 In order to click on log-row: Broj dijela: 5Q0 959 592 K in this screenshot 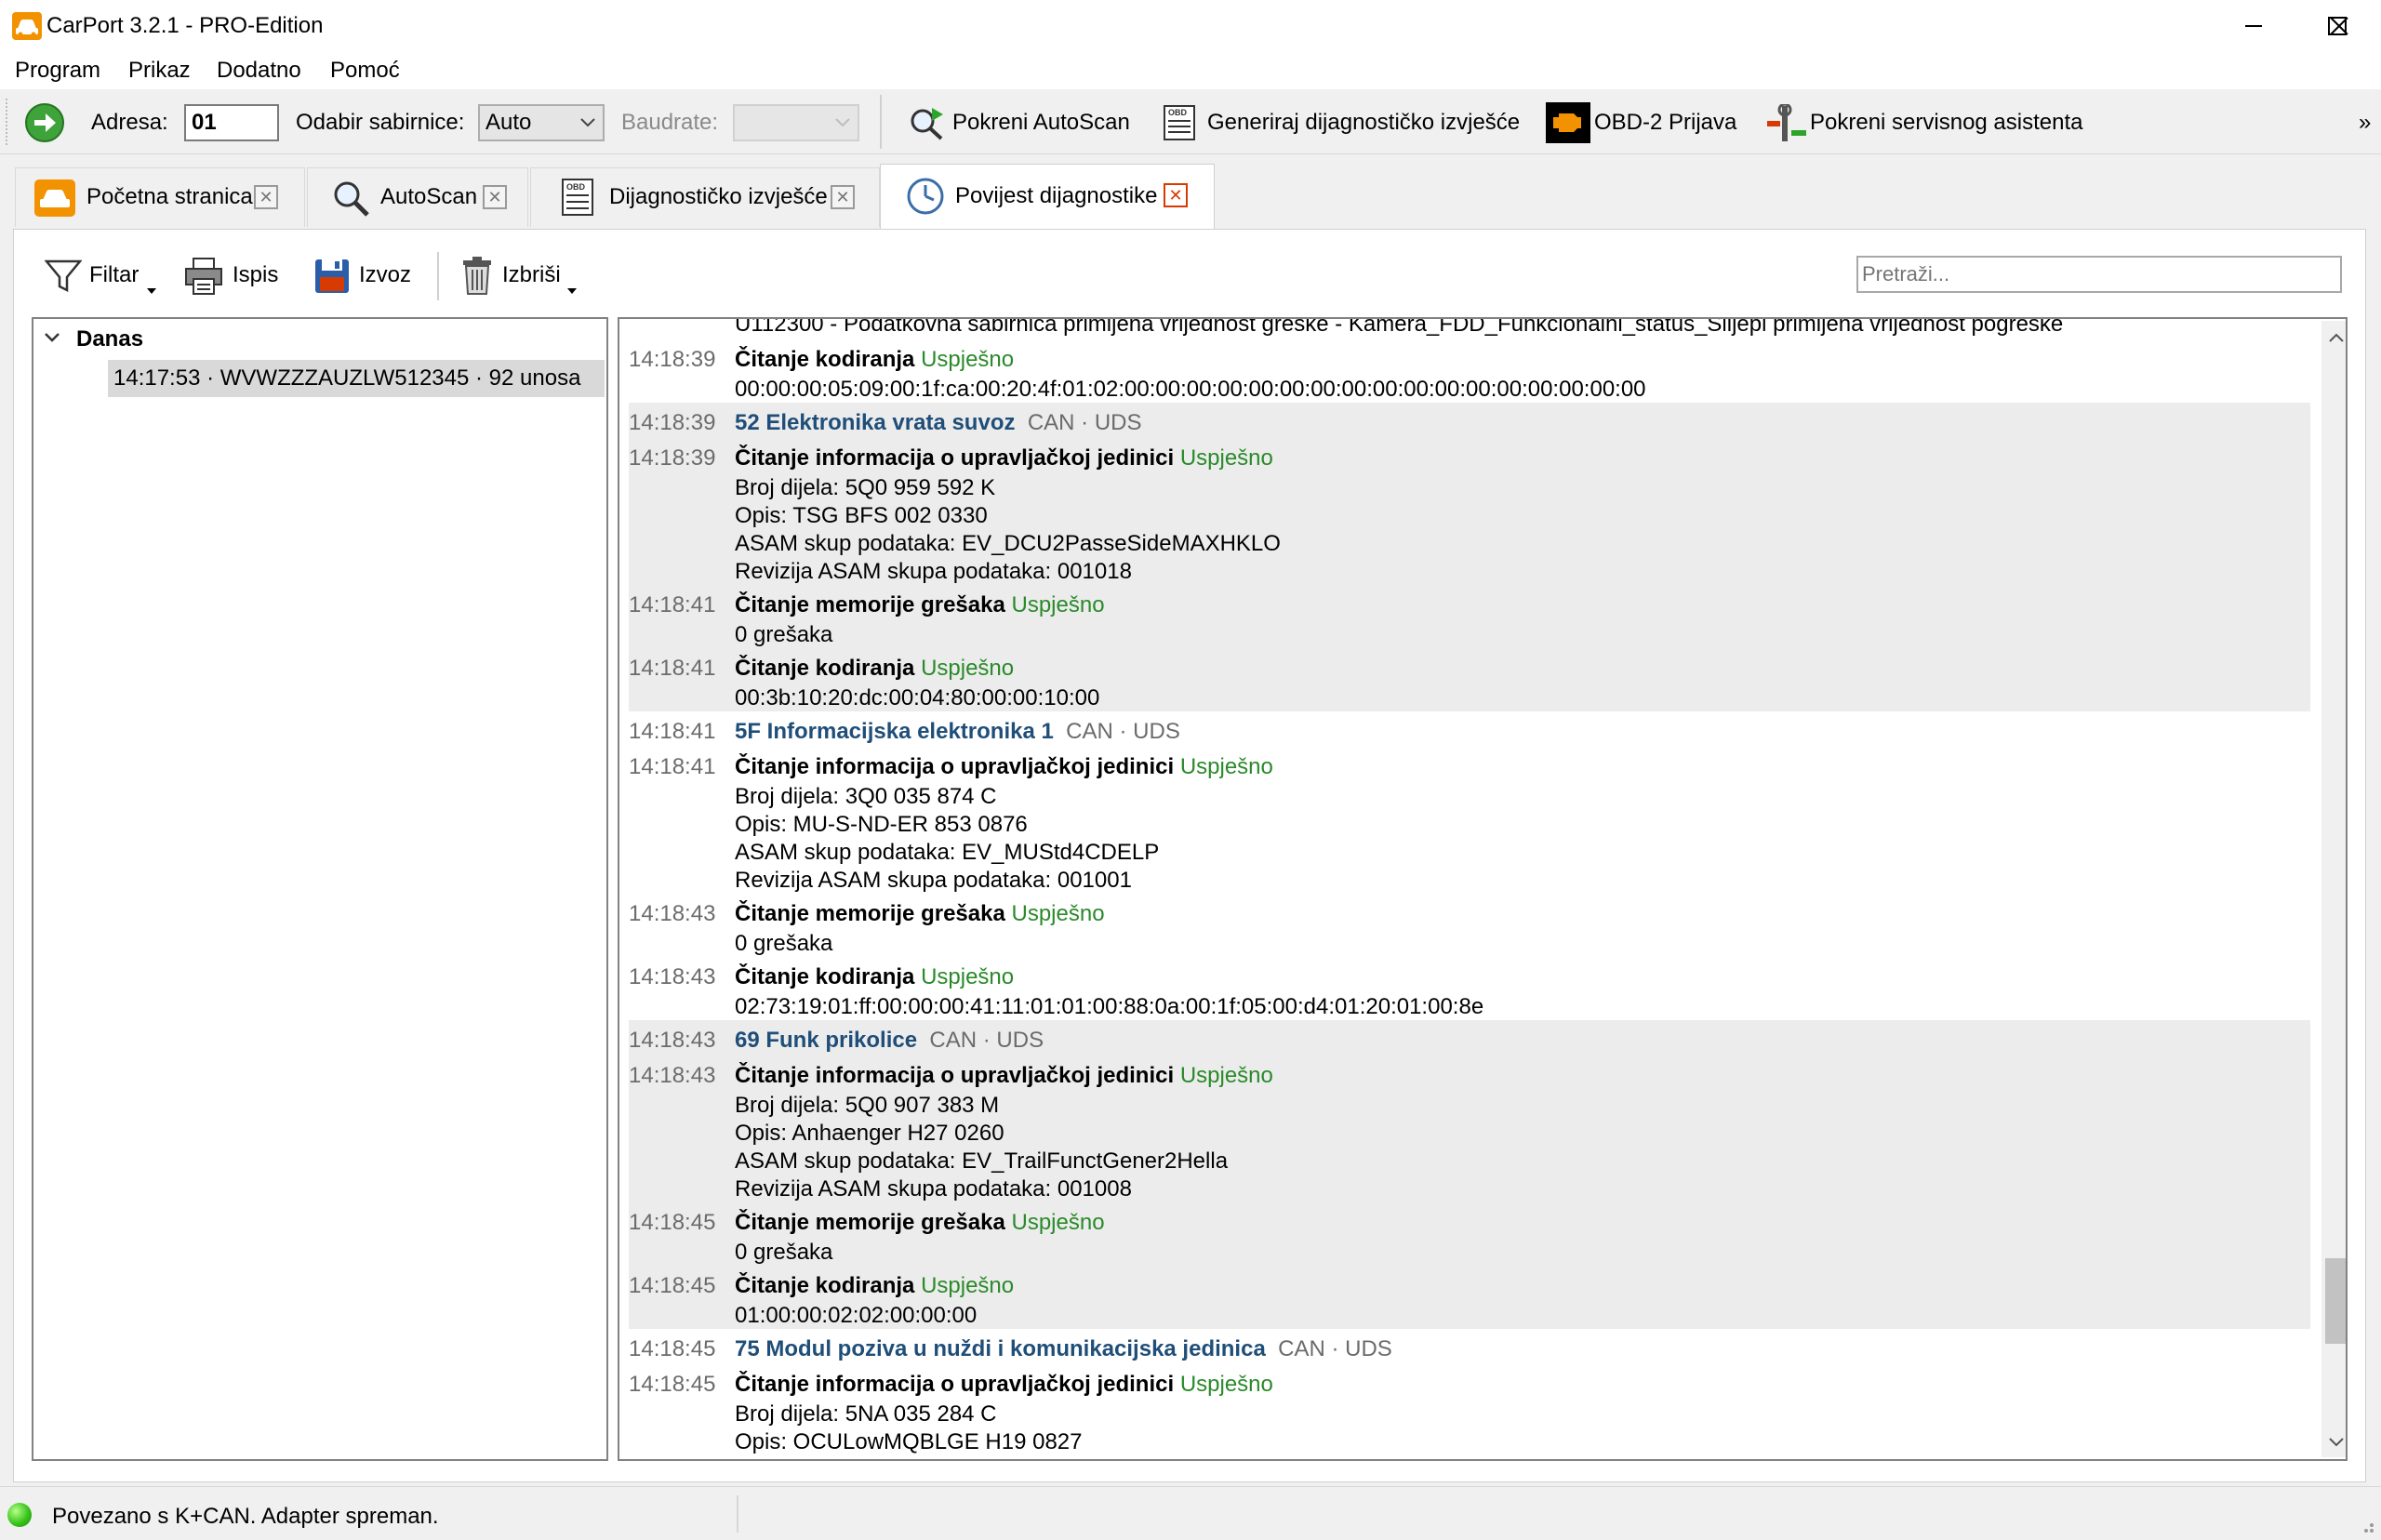, I will do `click(1470, 488)`.